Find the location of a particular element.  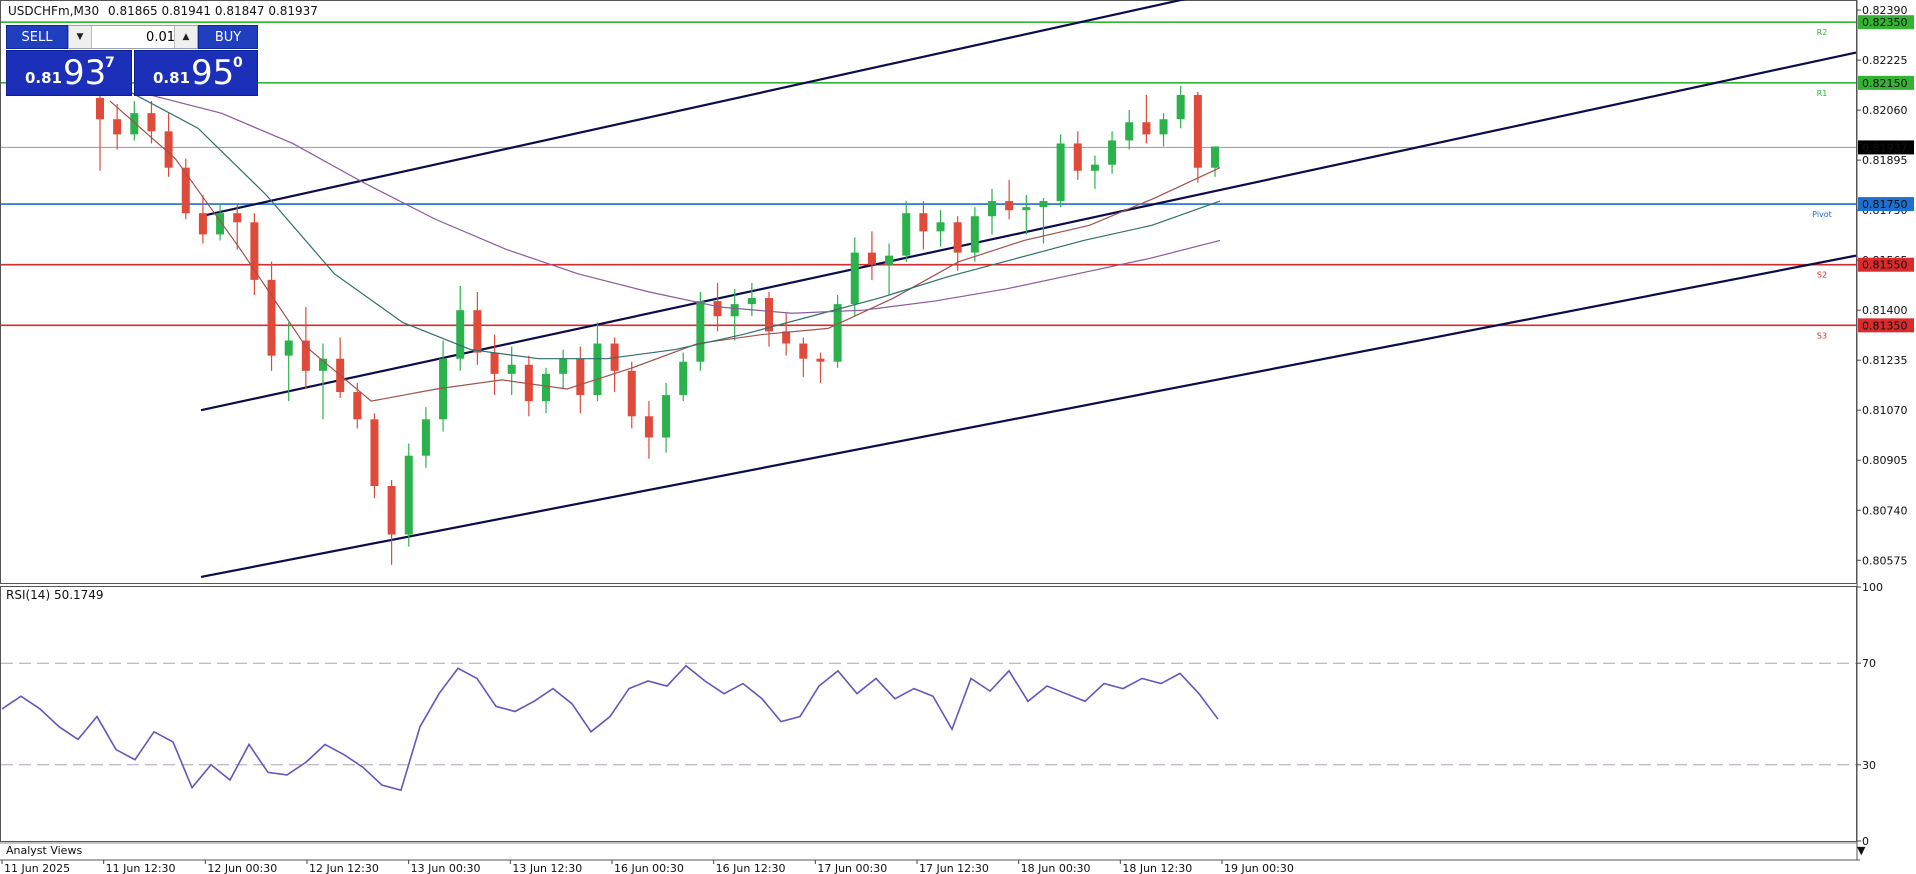

price-tick-label: 0.82225 is located at coordinates (1885, 60).